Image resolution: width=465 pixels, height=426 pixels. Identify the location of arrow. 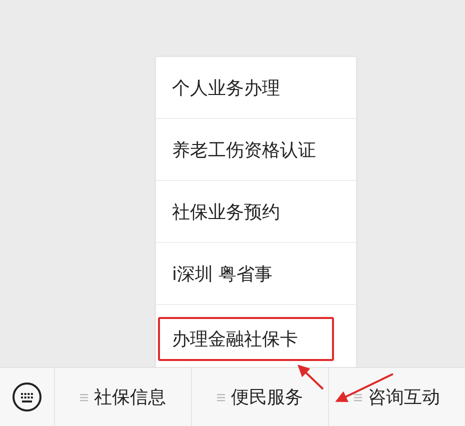
(311, 377).